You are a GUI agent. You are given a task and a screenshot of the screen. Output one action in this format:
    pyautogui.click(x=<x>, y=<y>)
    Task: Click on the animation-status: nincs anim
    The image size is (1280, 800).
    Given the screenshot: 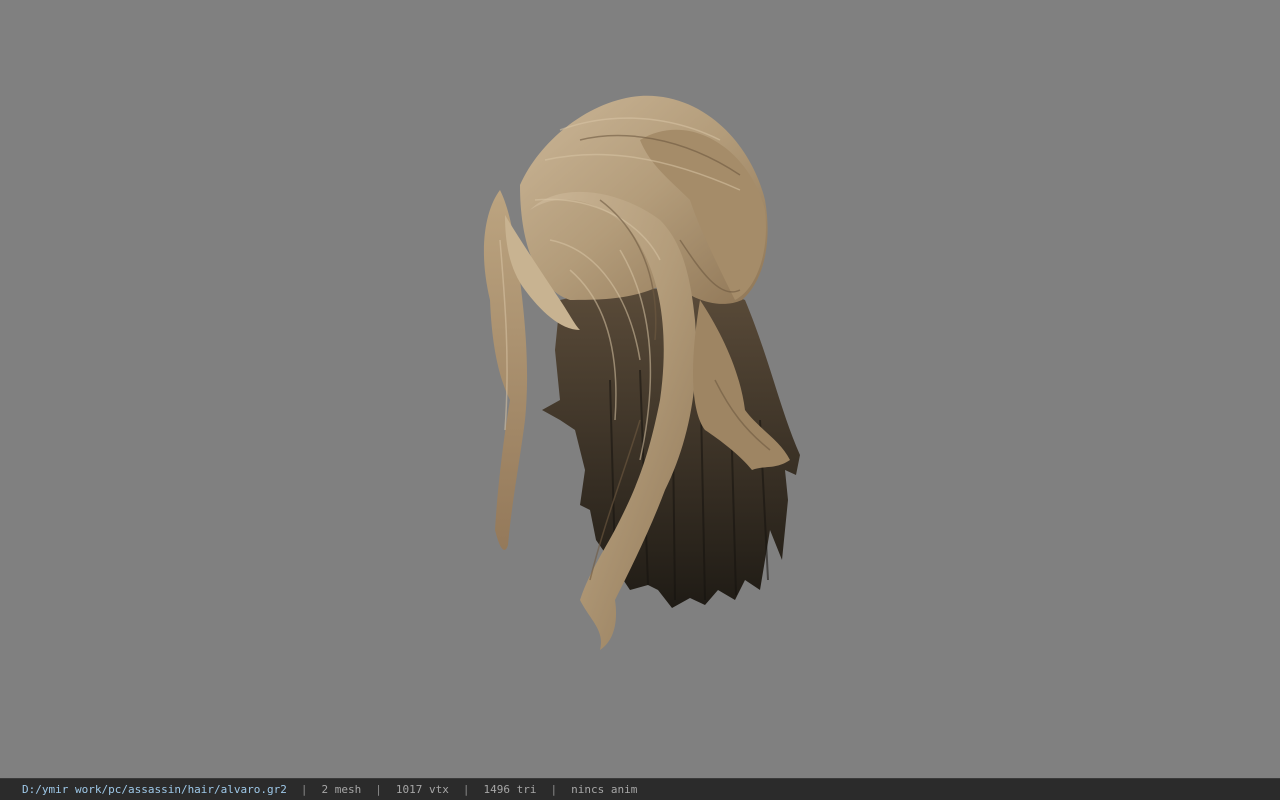 What is the action you would take?
    pyautogui.click(x=604, y=789)
    